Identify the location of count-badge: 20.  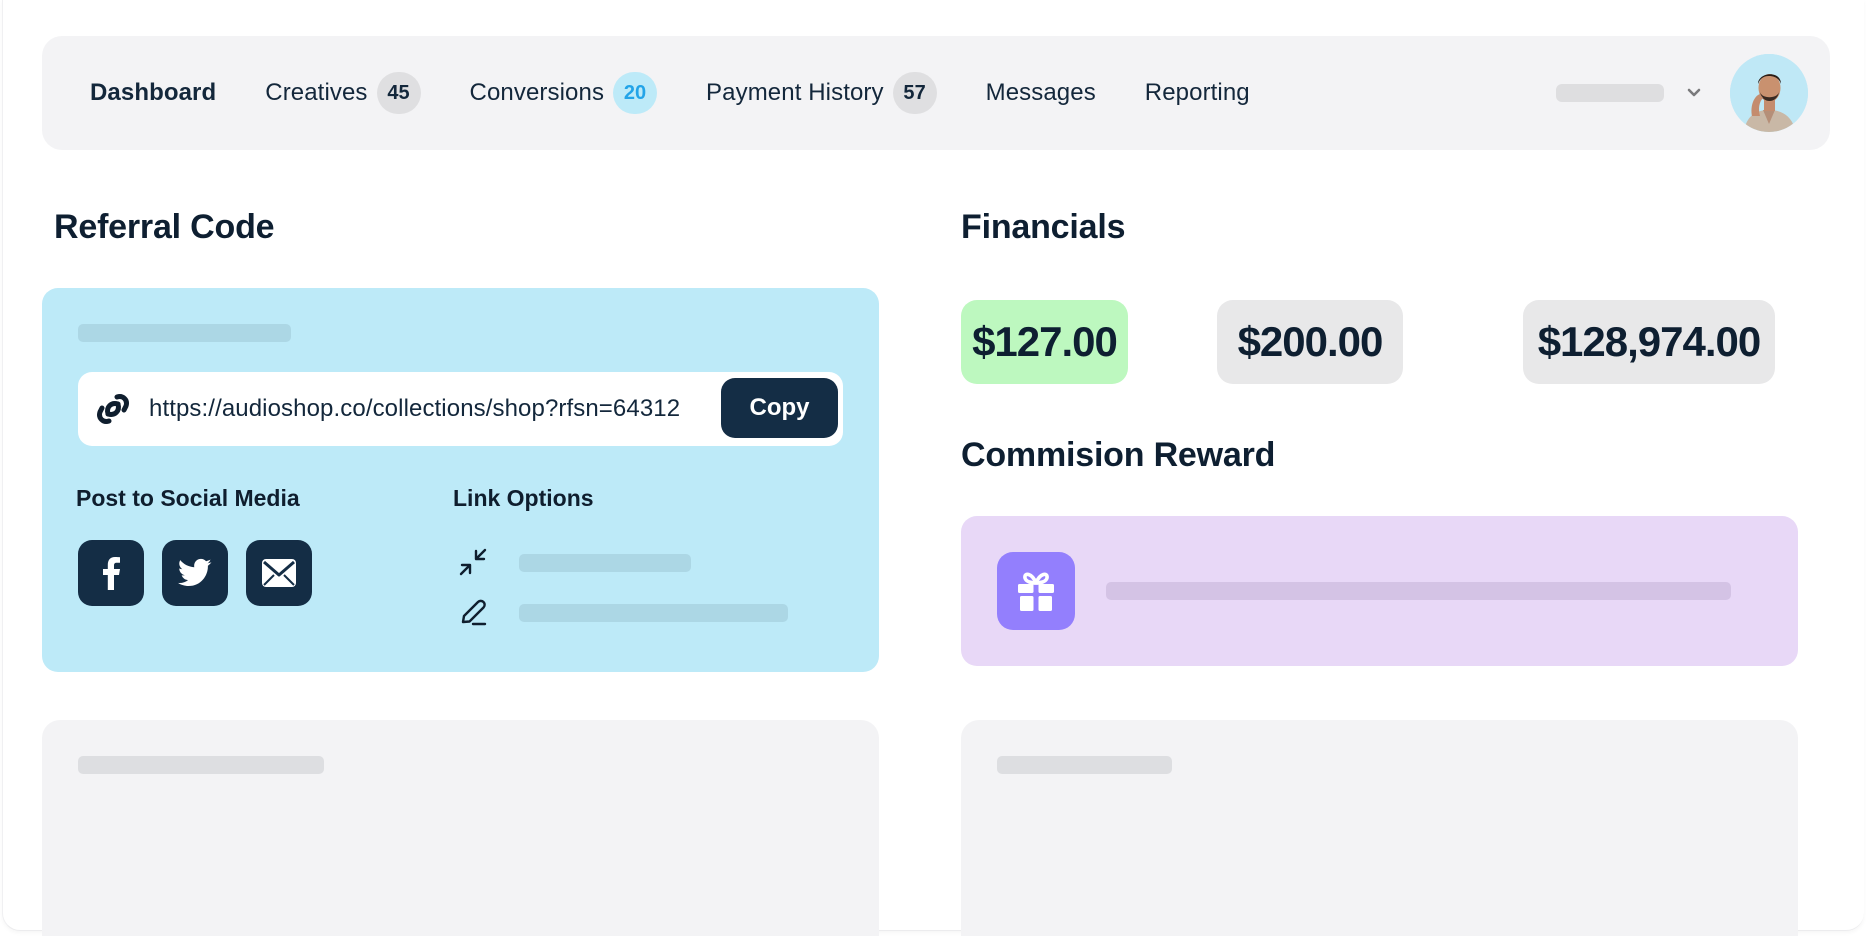
(635, 93).